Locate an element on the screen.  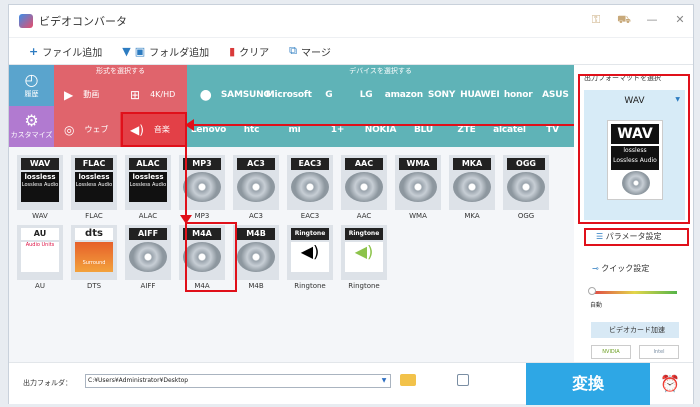
format-tile-wma: WMA is located at coordinates (418, 182).